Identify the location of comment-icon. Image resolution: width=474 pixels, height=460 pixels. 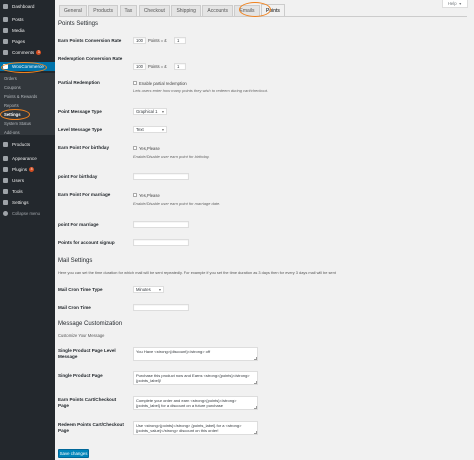
(5, 52).